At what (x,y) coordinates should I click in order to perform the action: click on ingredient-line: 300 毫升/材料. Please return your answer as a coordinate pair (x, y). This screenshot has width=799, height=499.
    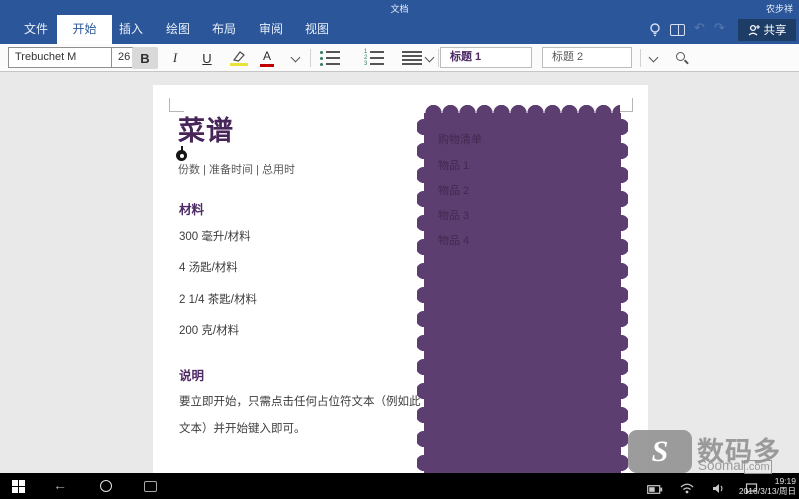
    Looking at the image, I should click on (215, 236).